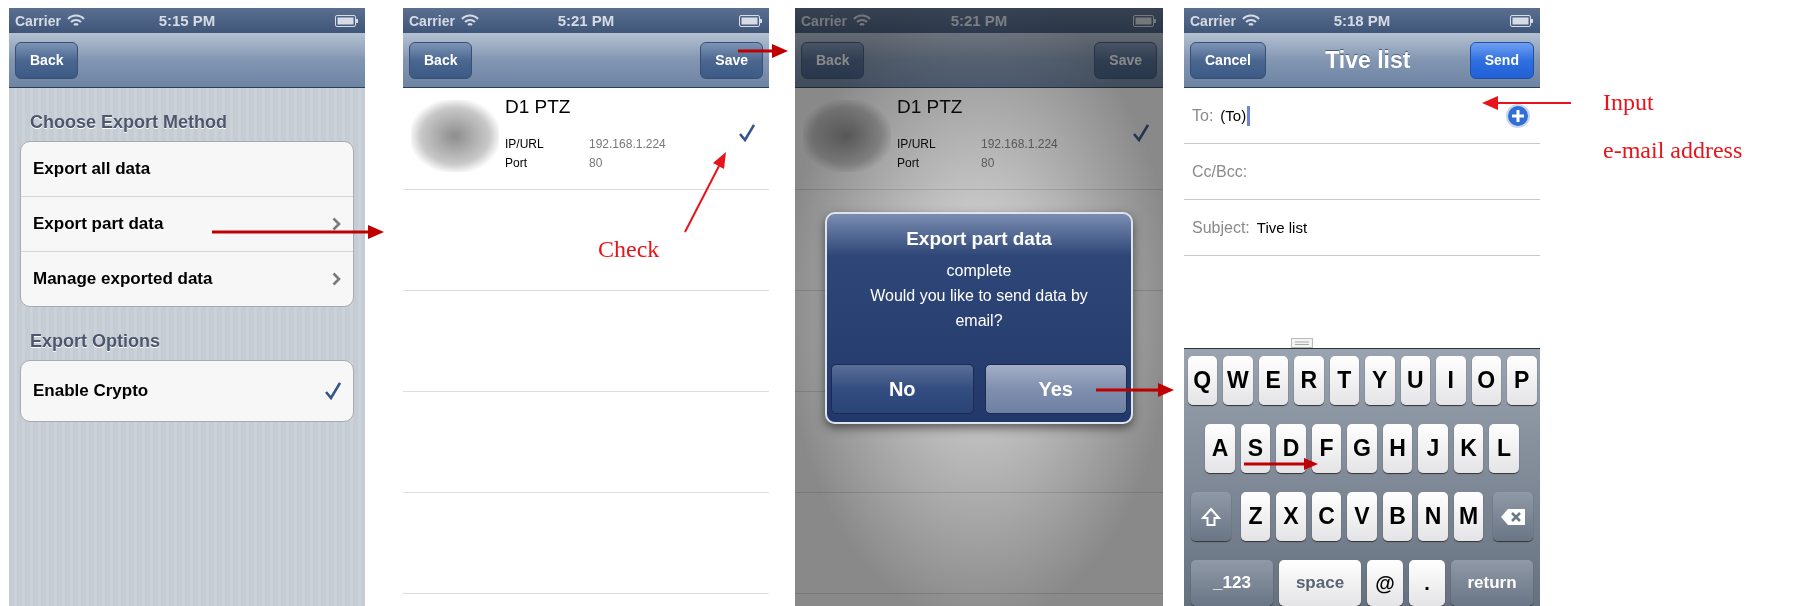 The width and height of the screenshot is (1818, 606). I want to click on shift-key, so click(1210, 516).